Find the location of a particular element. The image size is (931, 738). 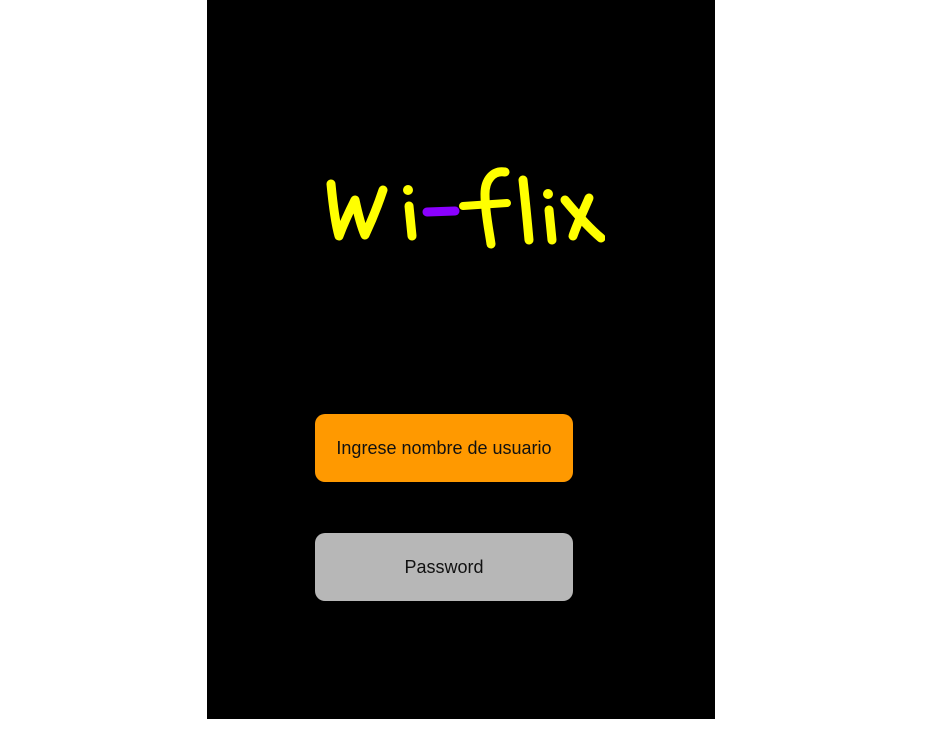

password-placeholder: Password is located at coordinates (444, 566).